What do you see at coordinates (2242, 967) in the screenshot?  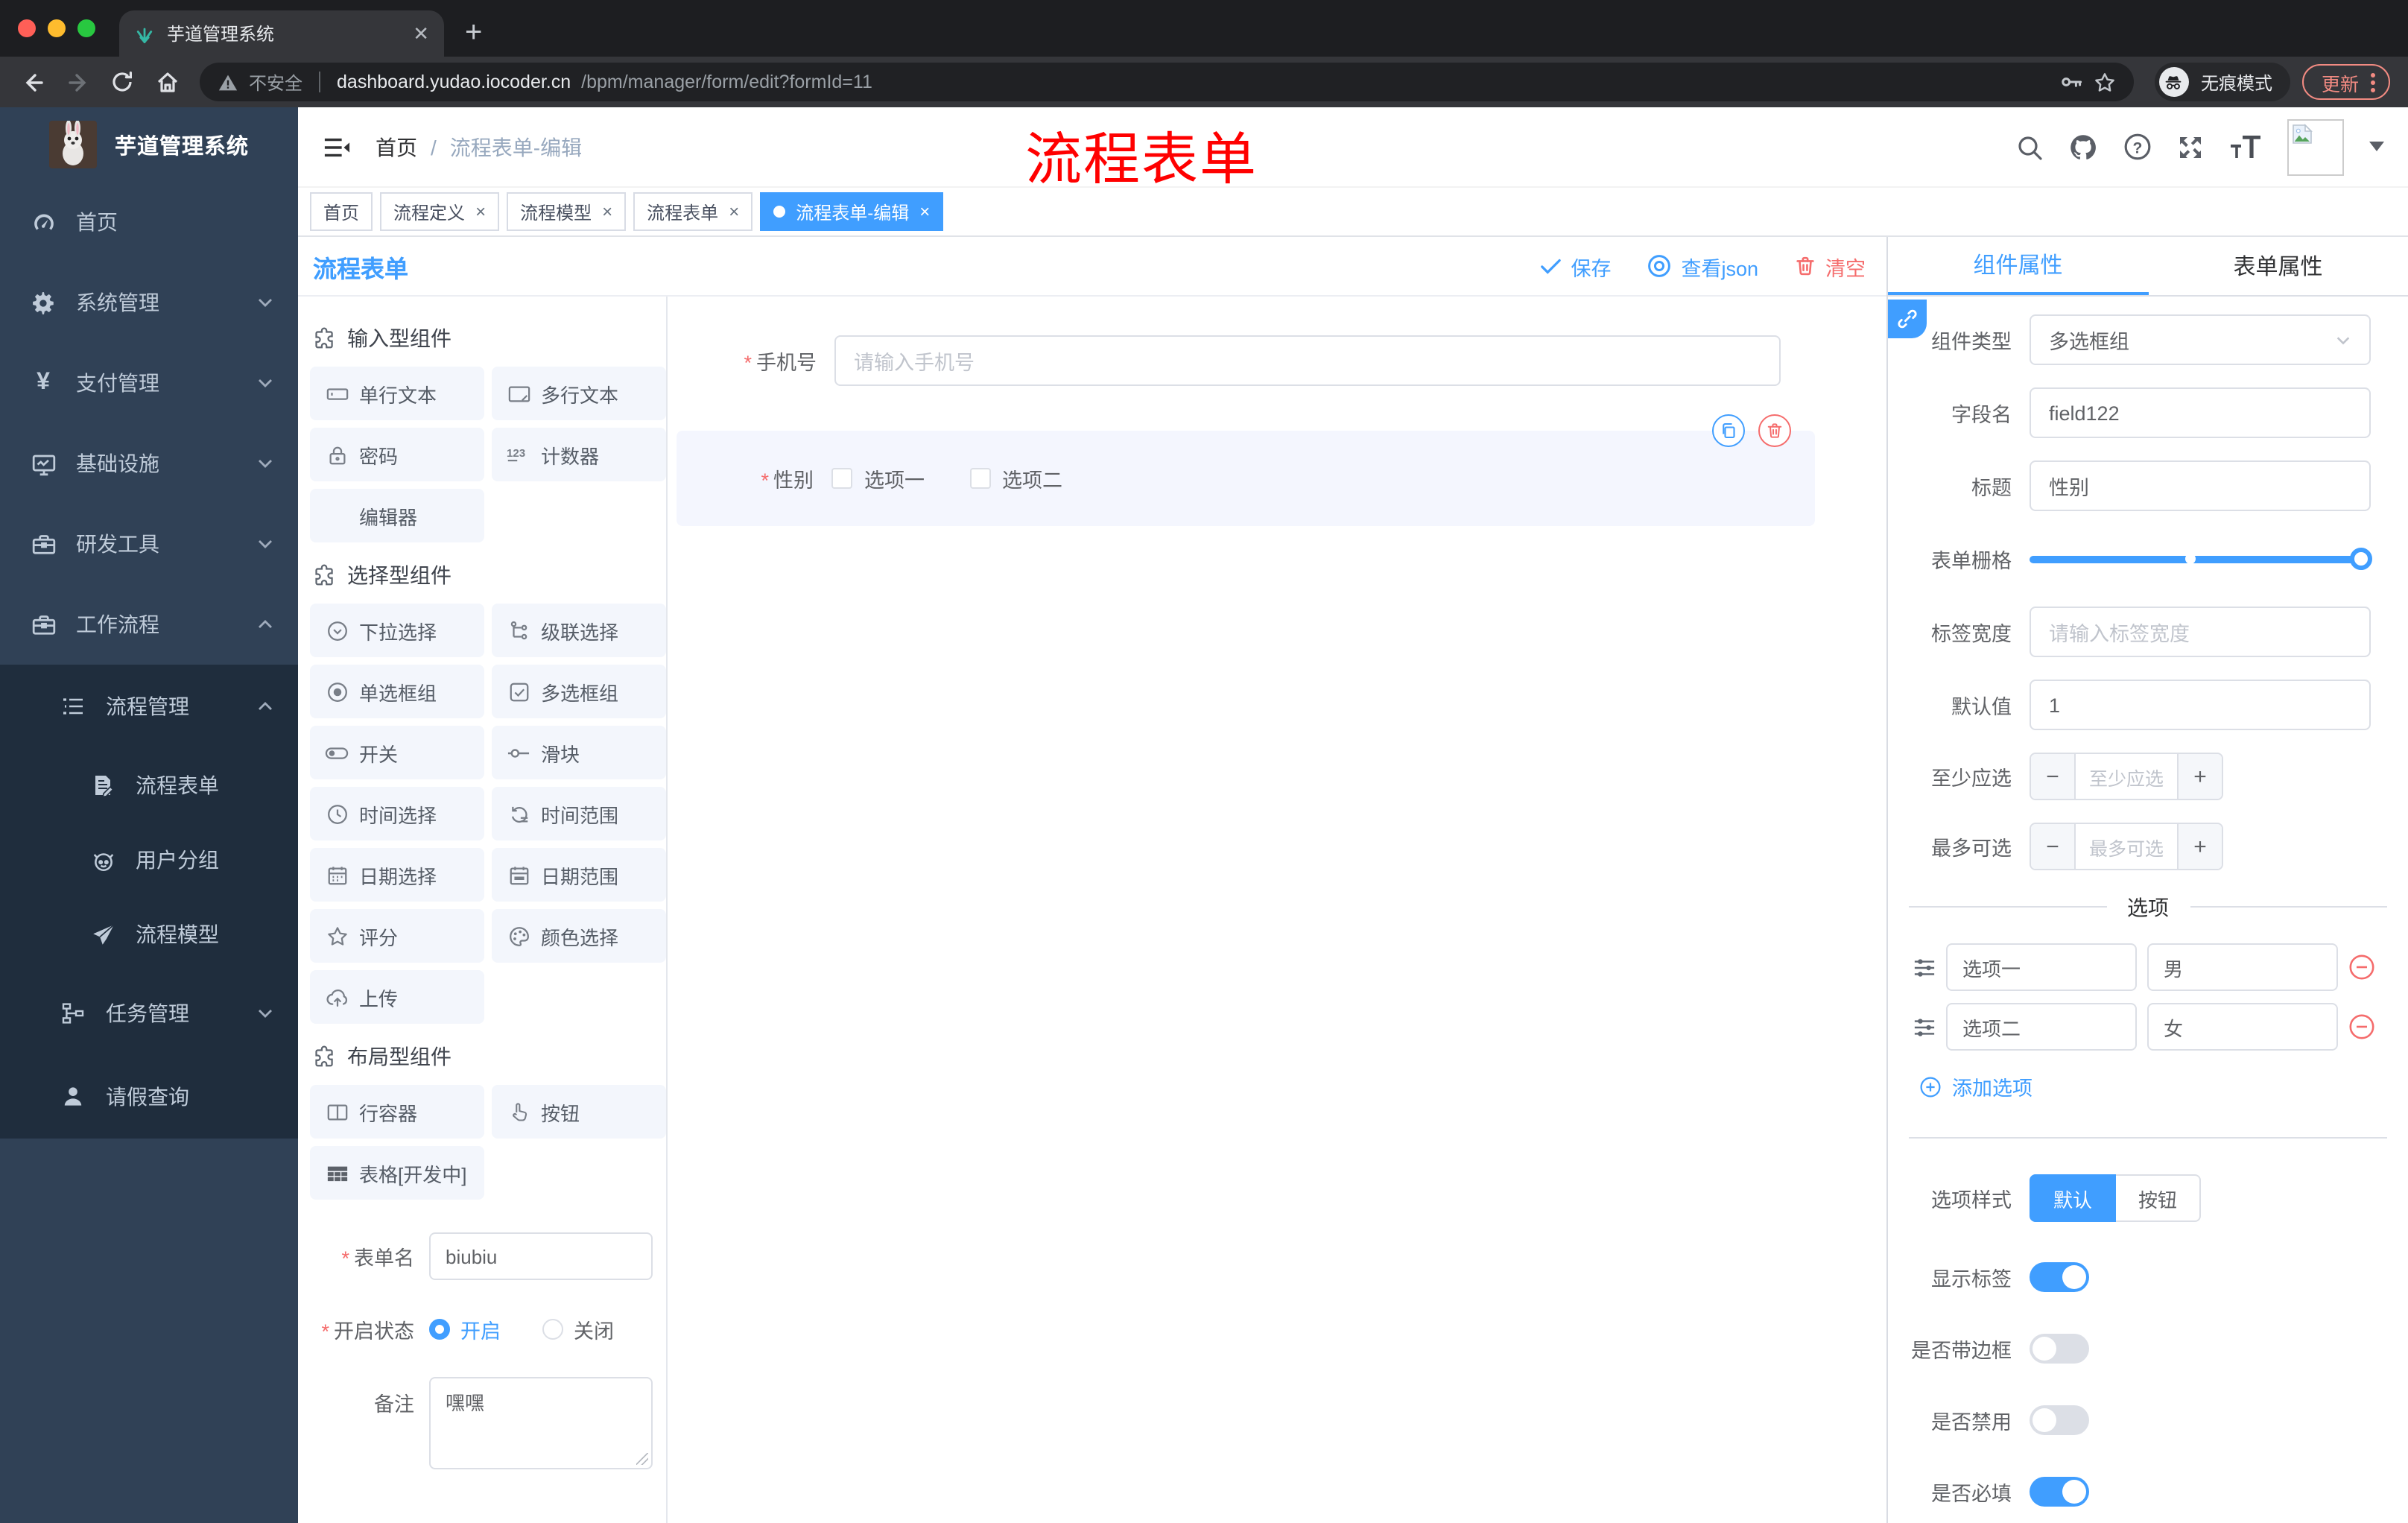 I see `option-value-input: 男` at bounding box center [2242, 967].